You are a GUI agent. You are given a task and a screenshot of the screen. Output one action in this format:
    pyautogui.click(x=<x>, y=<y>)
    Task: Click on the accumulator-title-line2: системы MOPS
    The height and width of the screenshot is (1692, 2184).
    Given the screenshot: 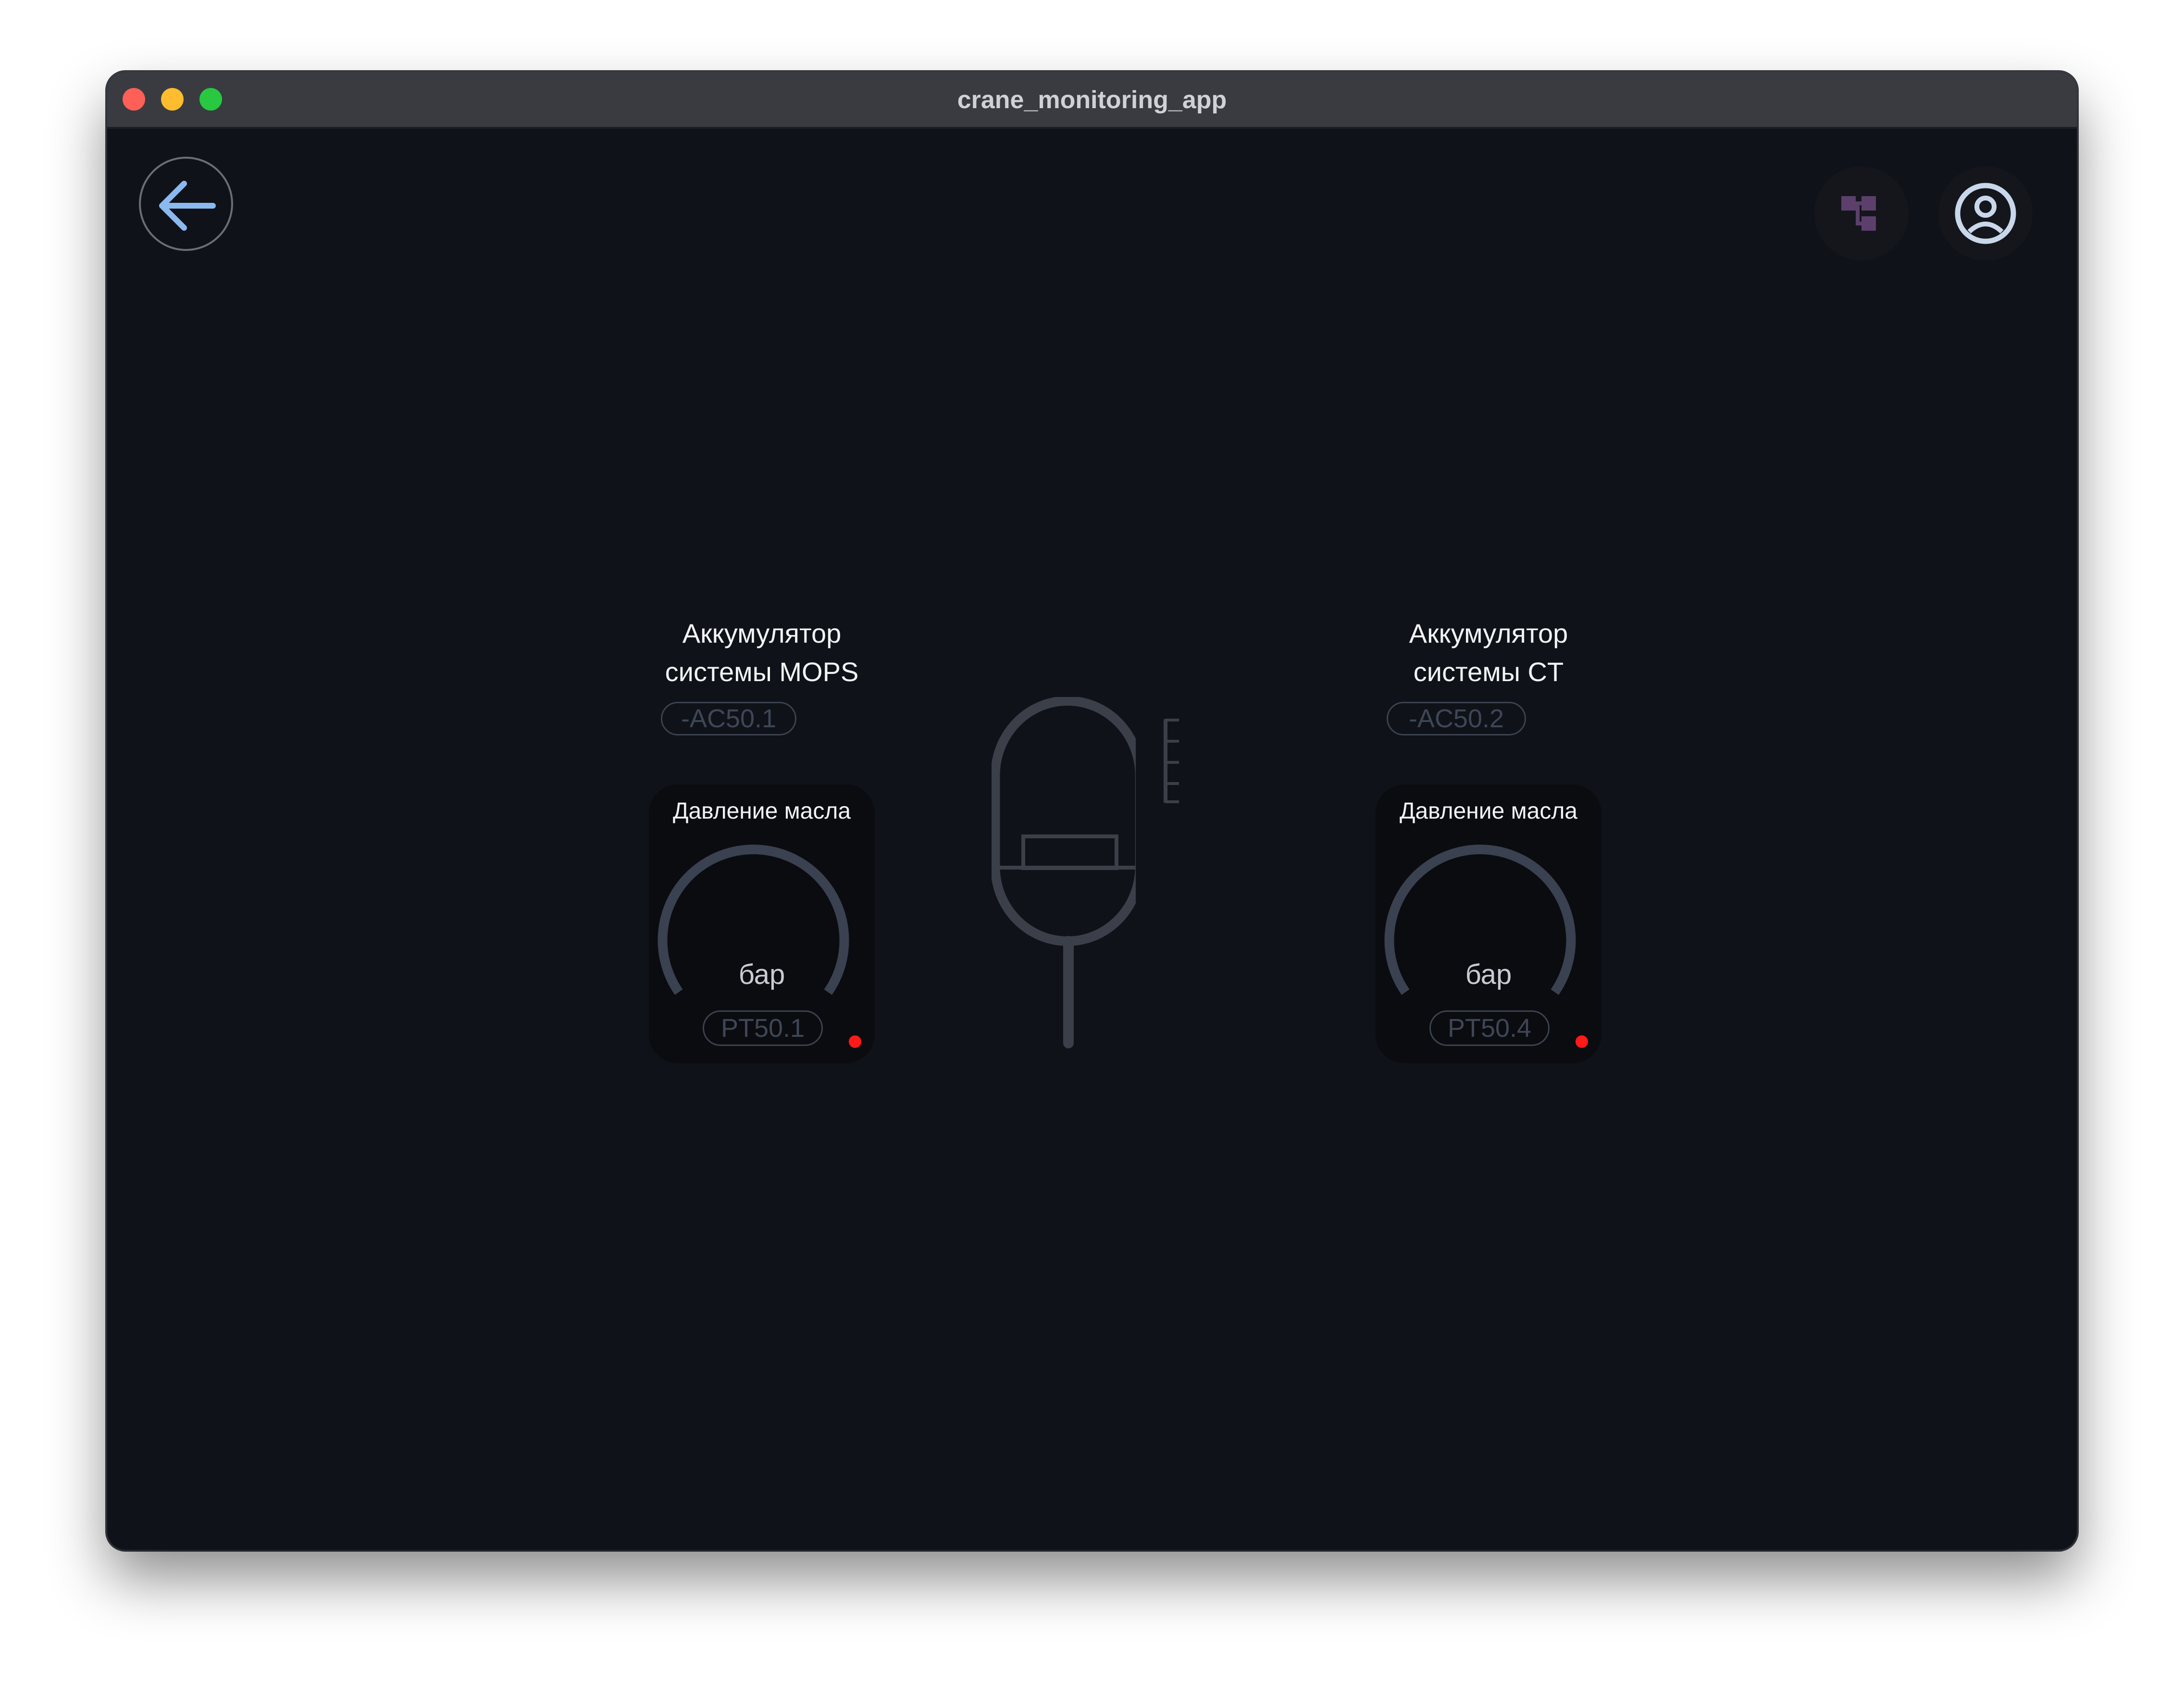 What is the action you would take?
    pyautogui.click(x=762, y=672)
    